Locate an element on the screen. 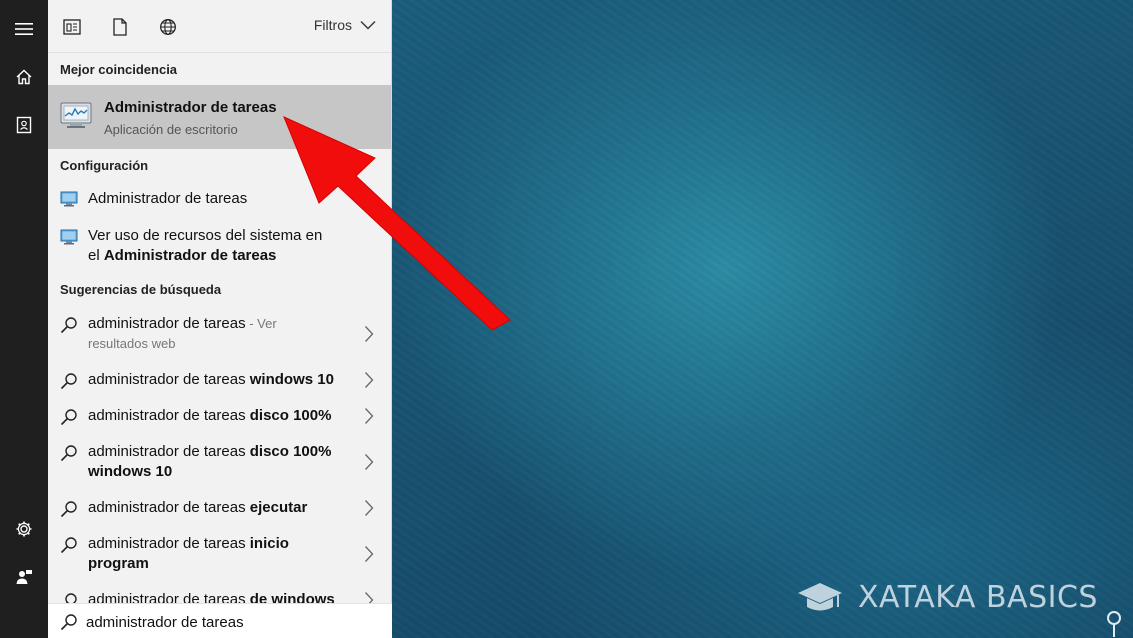 This screenshot has height=638, width=1133. suggestion-text: administrador de tareas ejecutar is located at coordinates (218, 508).